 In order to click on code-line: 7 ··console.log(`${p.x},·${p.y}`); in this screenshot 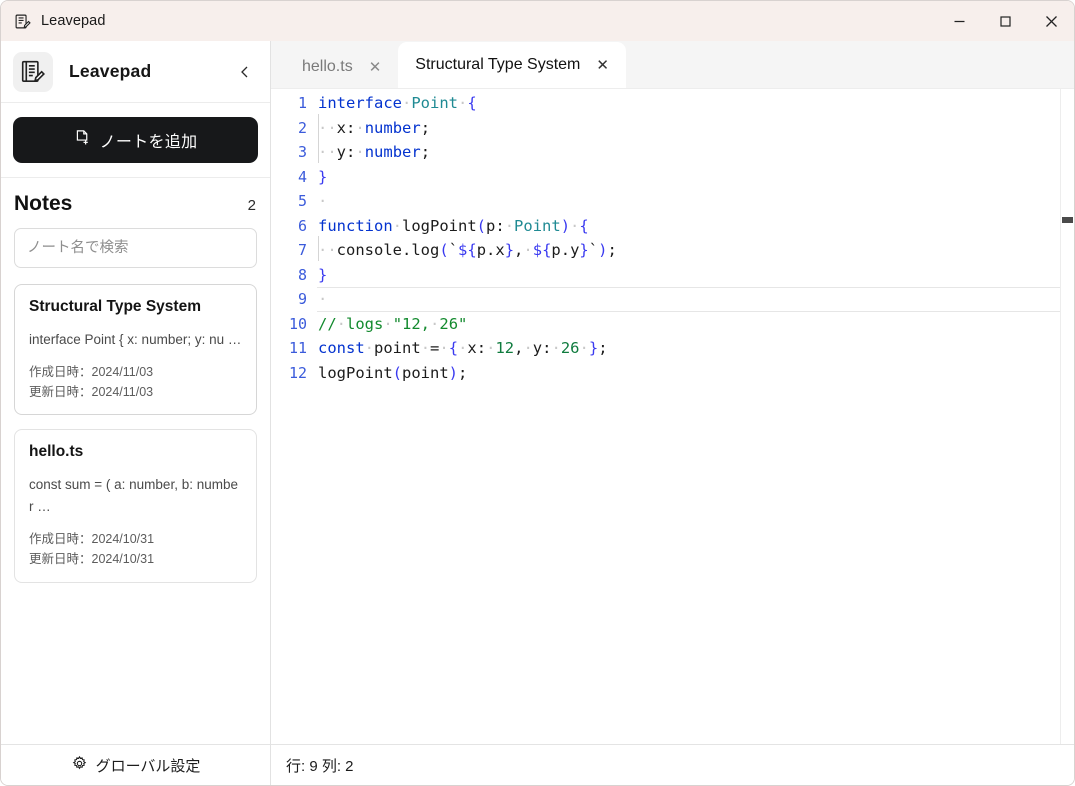, I will do `click(665, 250)`.